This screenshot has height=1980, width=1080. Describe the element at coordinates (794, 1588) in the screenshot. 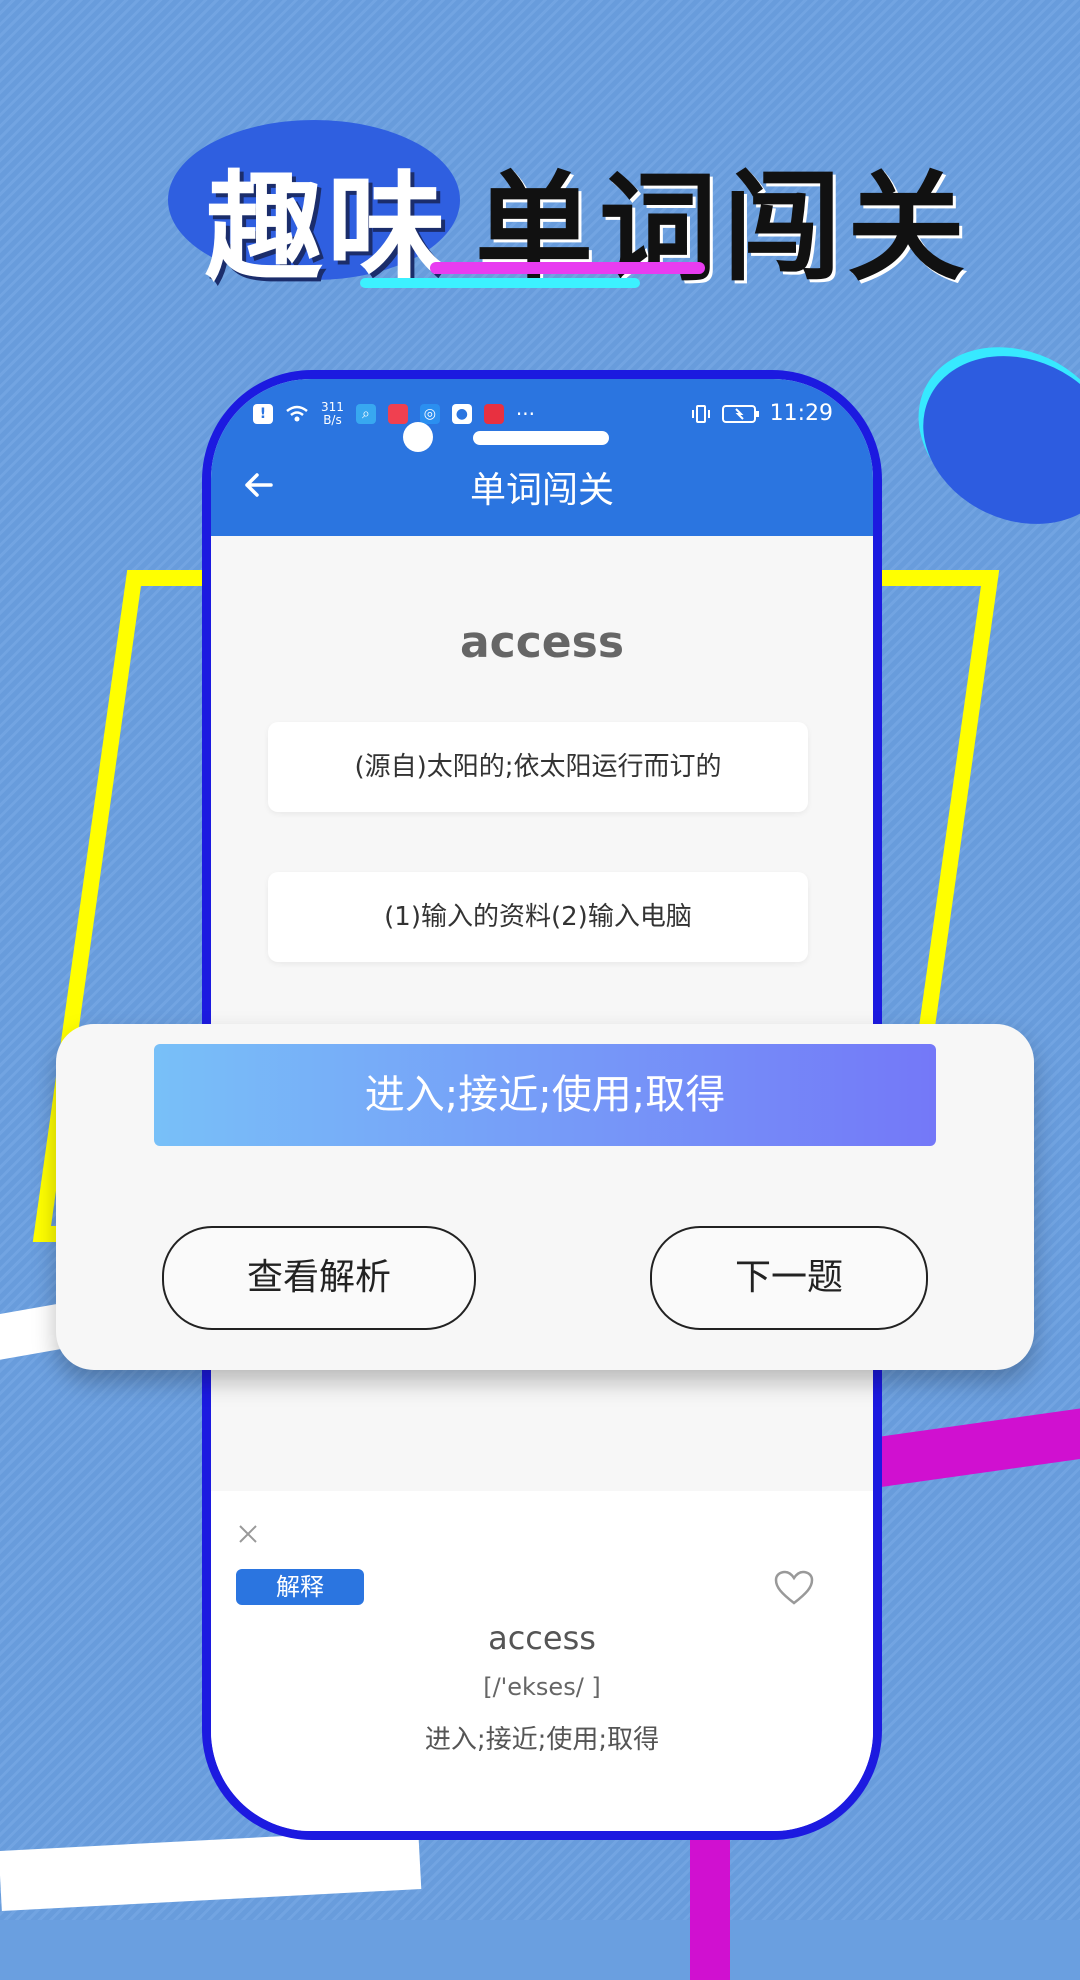

I see `heart-icon` at that location.